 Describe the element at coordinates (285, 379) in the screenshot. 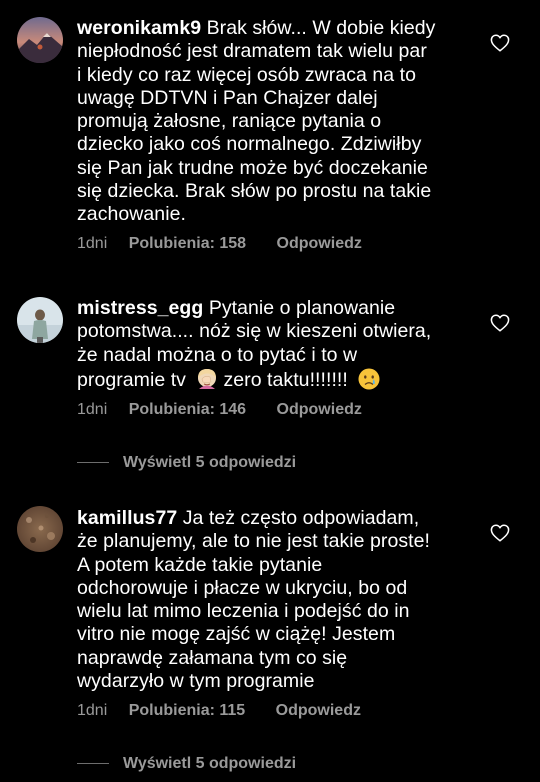

I see `comment-text-line: zero taktu!!!!!!!` at that location.